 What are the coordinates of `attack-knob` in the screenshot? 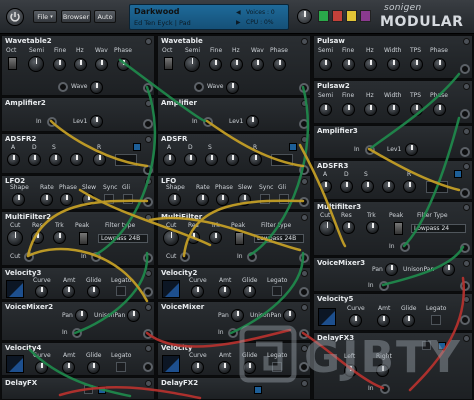 It's located at (325, 186).